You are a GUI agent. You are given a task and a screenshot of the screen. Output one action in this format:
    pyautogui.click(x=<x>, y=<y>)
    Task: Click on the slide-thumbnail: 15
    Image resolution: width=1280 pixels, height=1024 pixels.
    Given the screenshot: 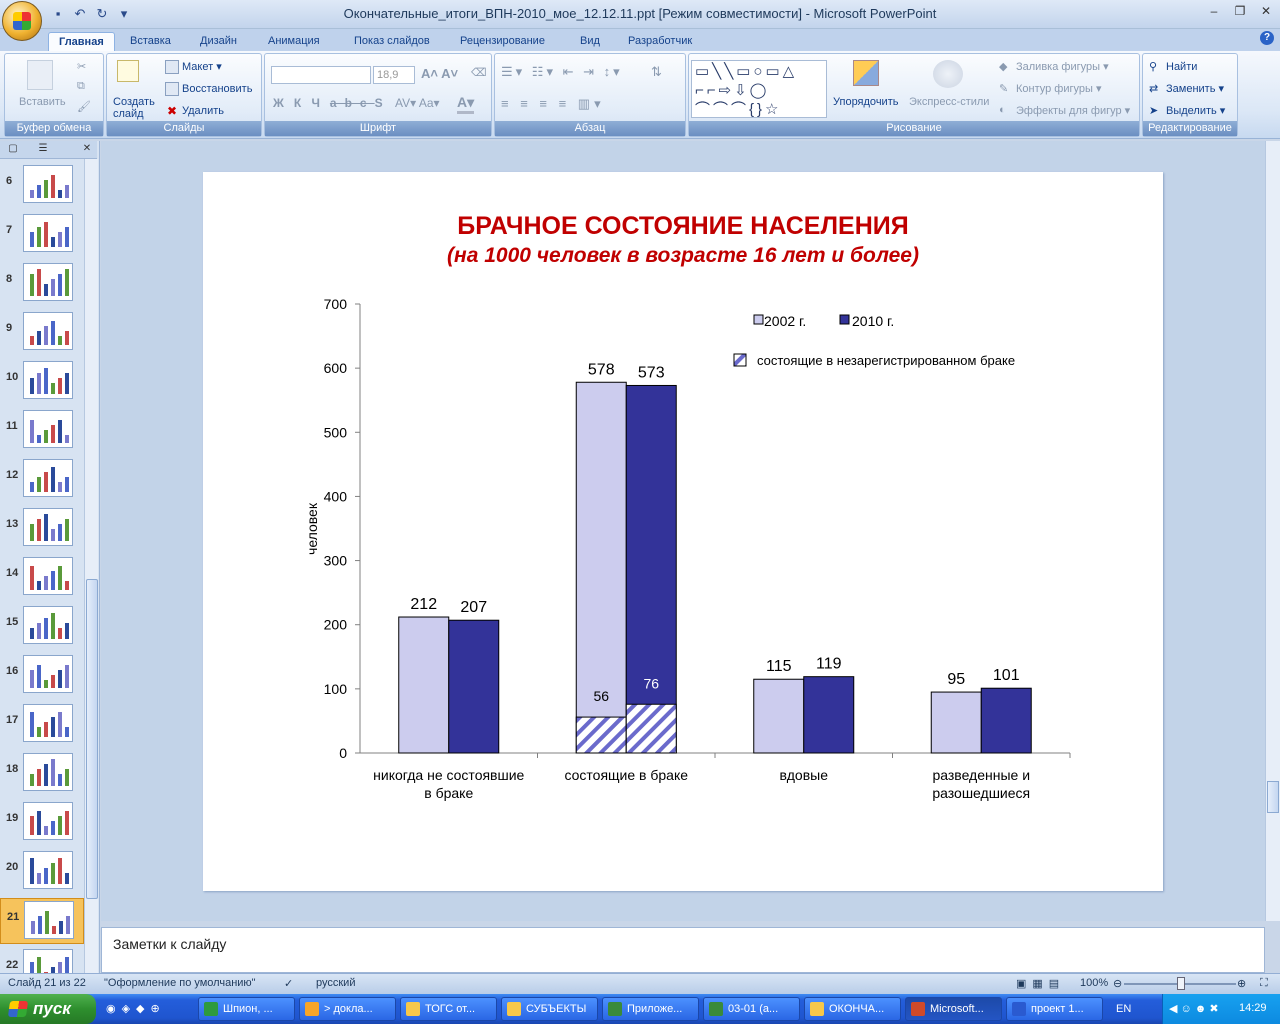 What is the action you would take?
    pyautogui.click(x=42, y=627)
    